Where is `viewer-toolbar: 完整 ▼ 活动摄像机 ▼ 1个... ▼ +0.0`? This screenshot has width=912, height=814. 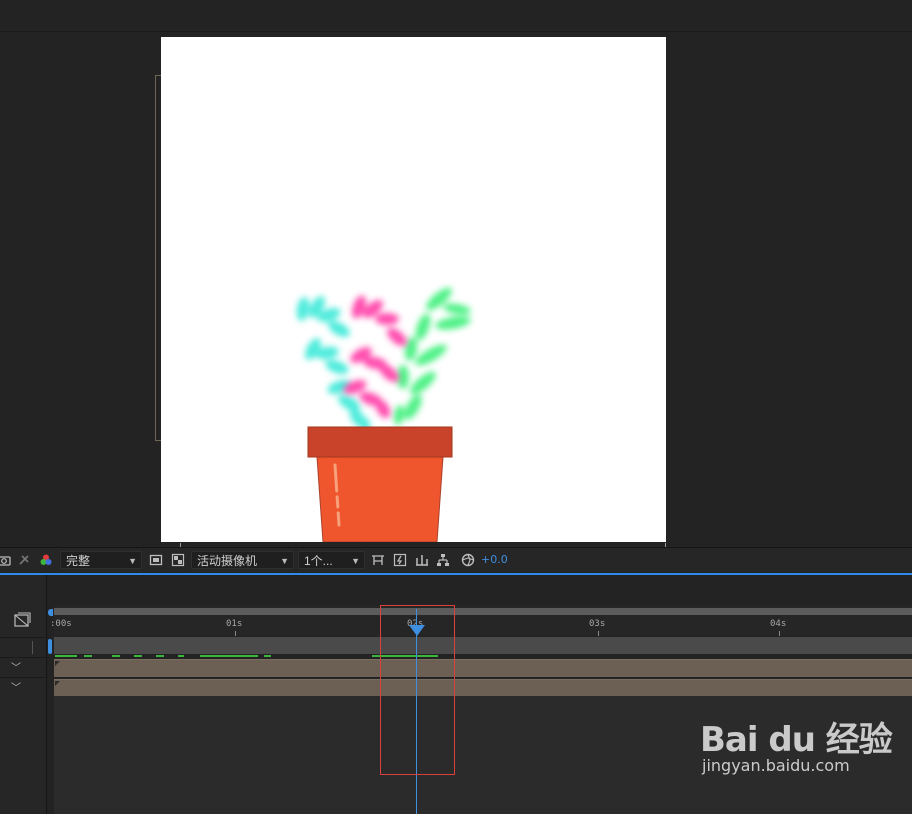
viewer-toolbar: 完整 ▼ 活动摄像机 ▼ 1个... ▼ +0.0 is located at coordinates (456, 559).